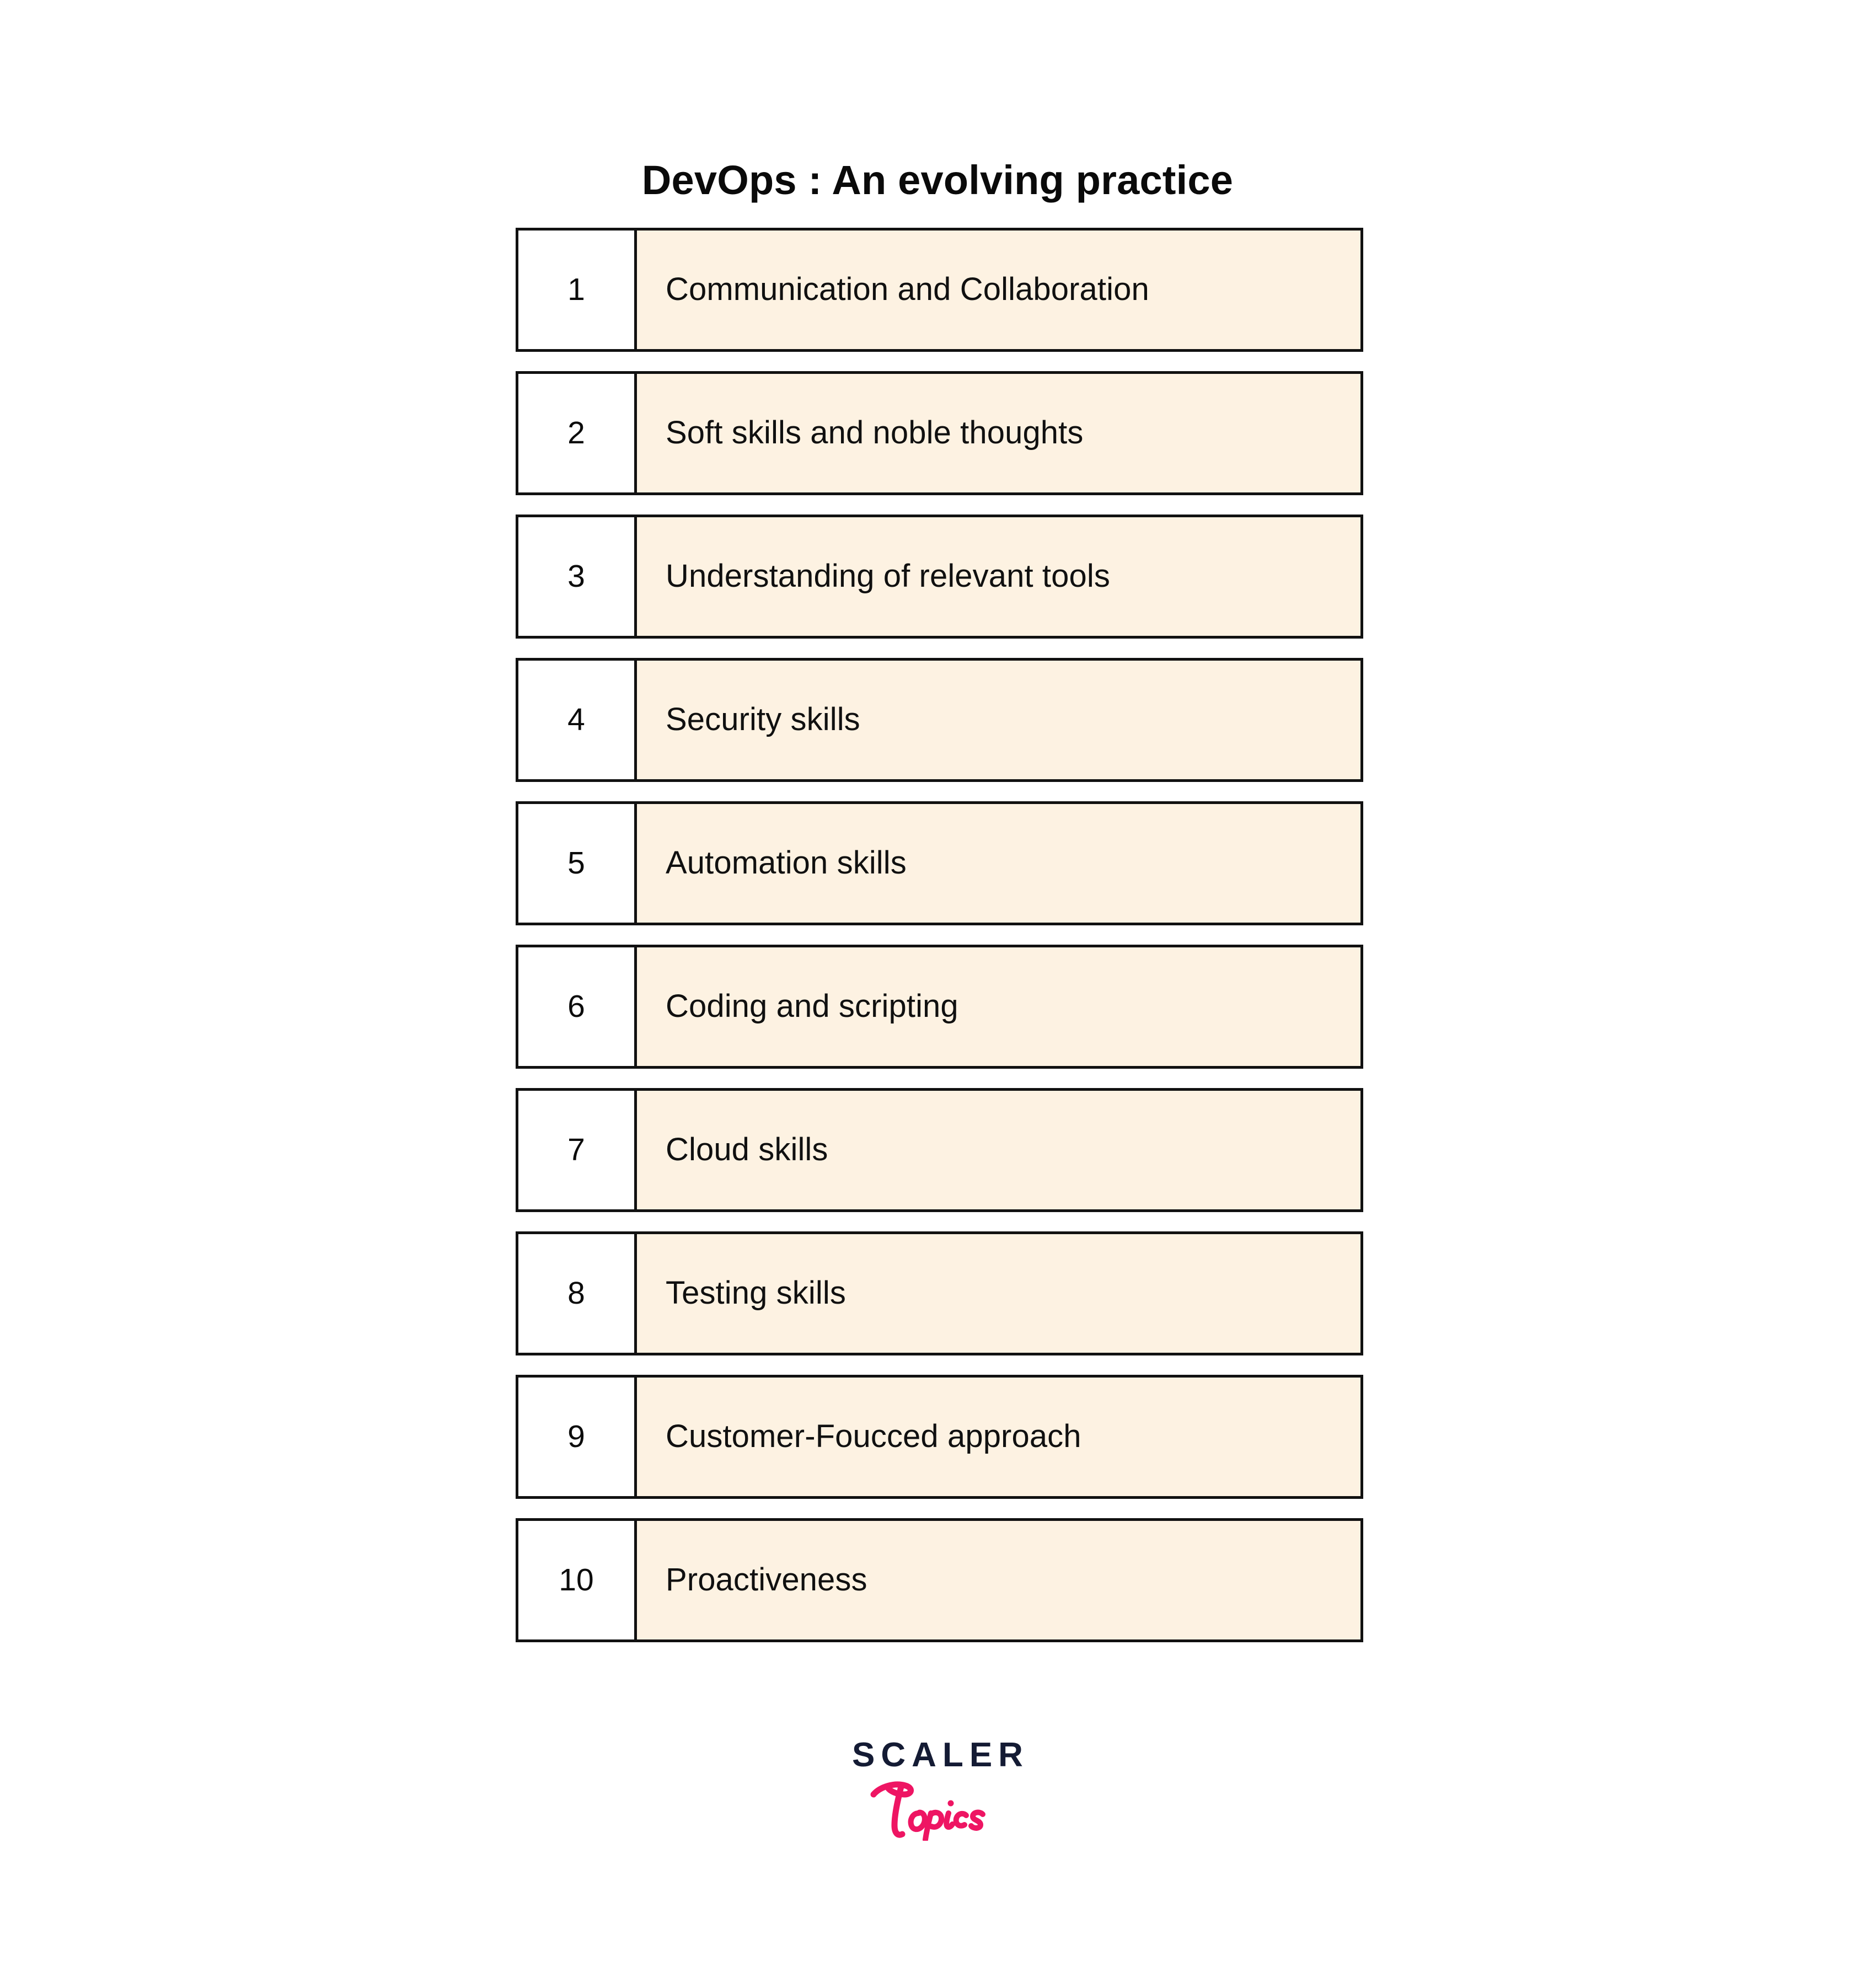 The width and height of the screenshot is (1875, 1988). Describe the element at coordinates (998, 720) in the screenshot. I see `row-label: Security skills` at that location.